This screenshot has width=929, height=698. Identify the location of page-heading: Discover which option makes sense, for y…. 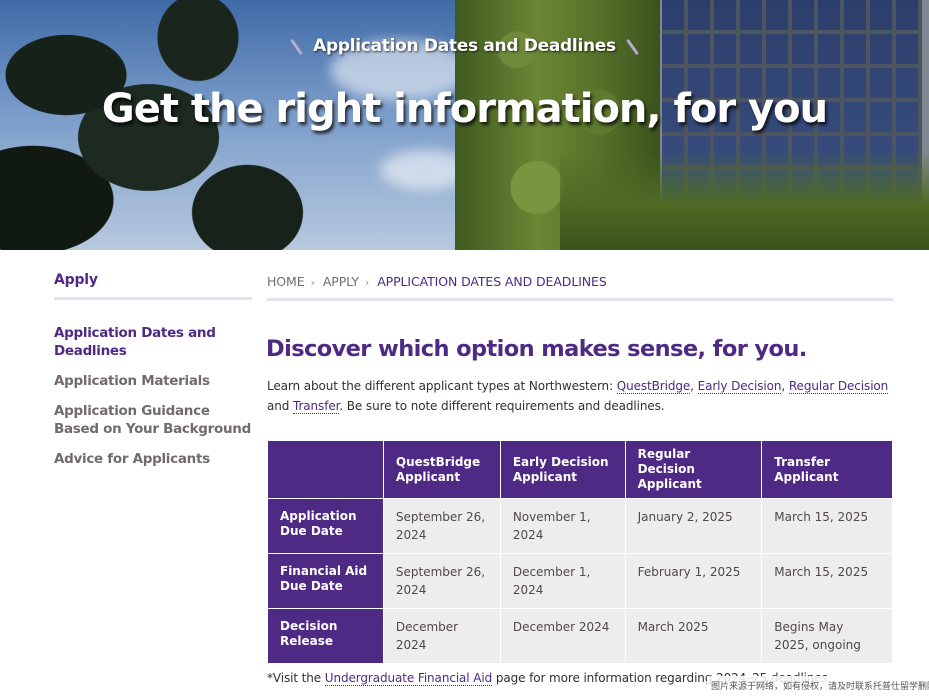
(536, 349).